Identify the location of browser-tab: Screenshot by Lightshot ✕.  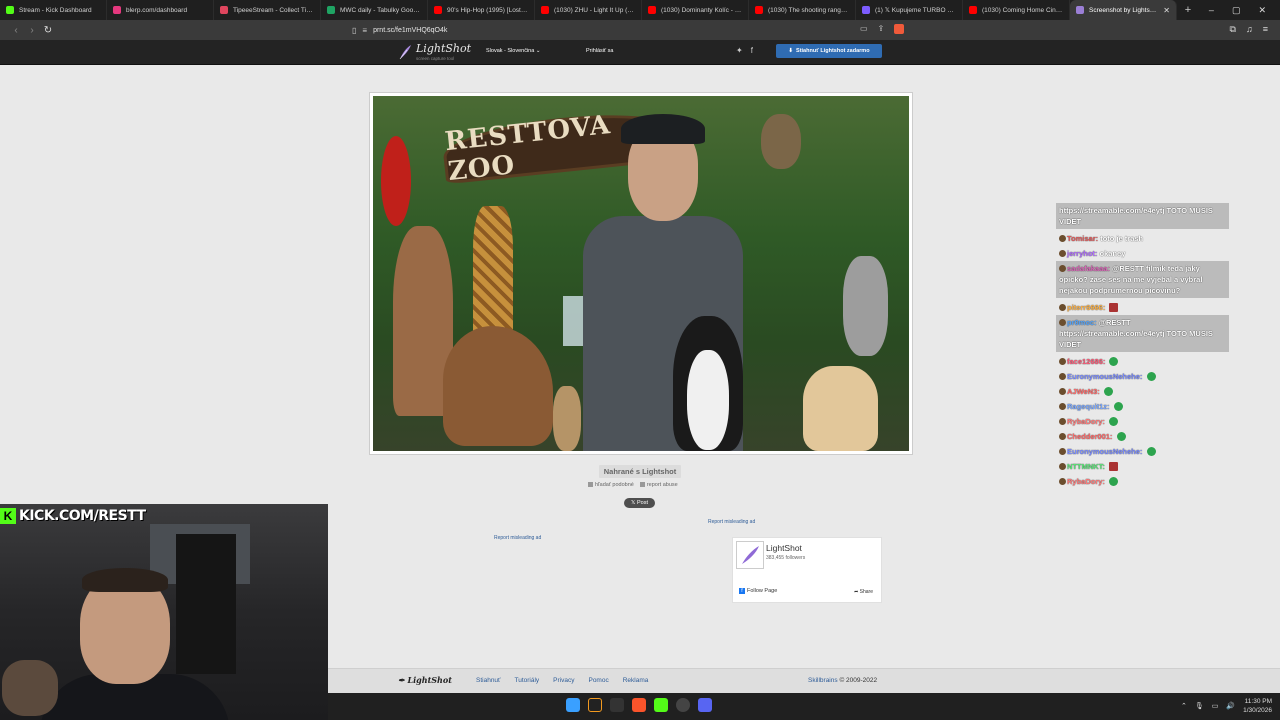
(1123, 10).